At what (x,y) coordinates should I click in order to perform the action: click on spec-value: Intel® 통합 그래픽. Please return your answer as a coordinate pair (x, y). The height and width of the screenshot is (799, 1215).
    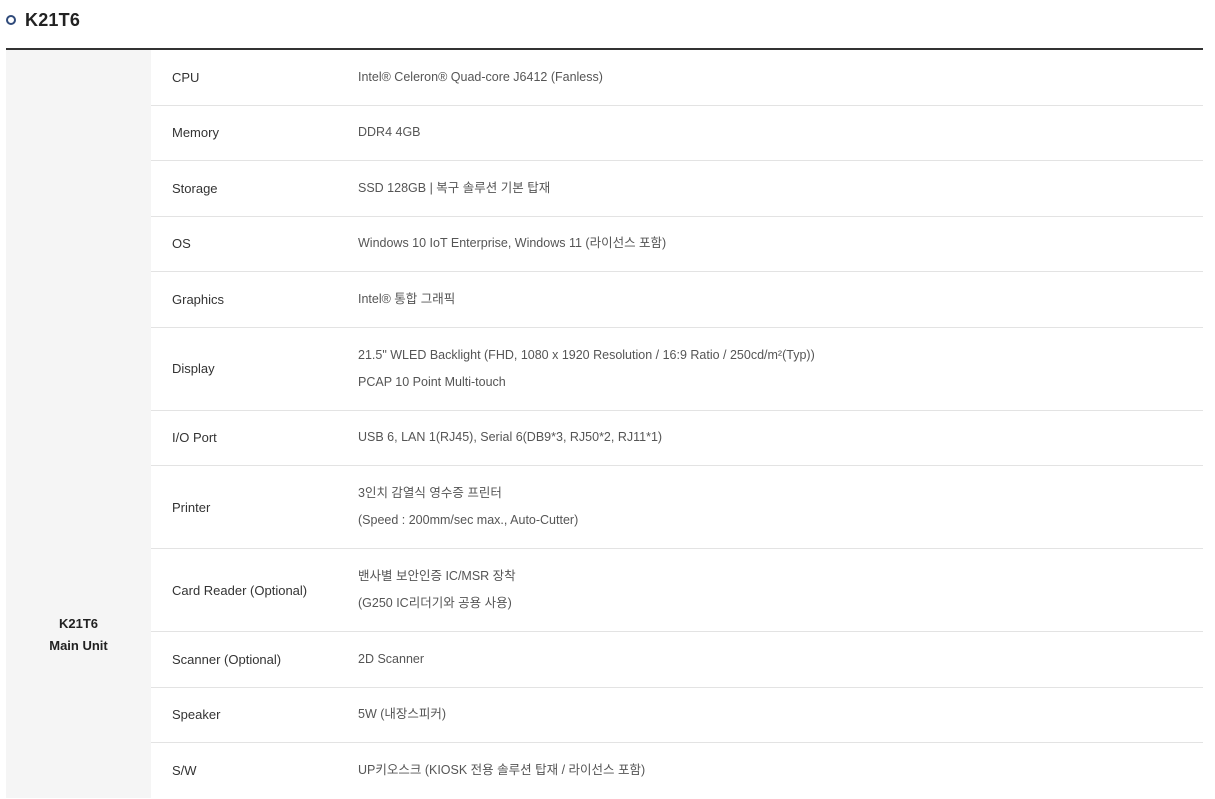
    Looking at the image, I should click on (780, 299).